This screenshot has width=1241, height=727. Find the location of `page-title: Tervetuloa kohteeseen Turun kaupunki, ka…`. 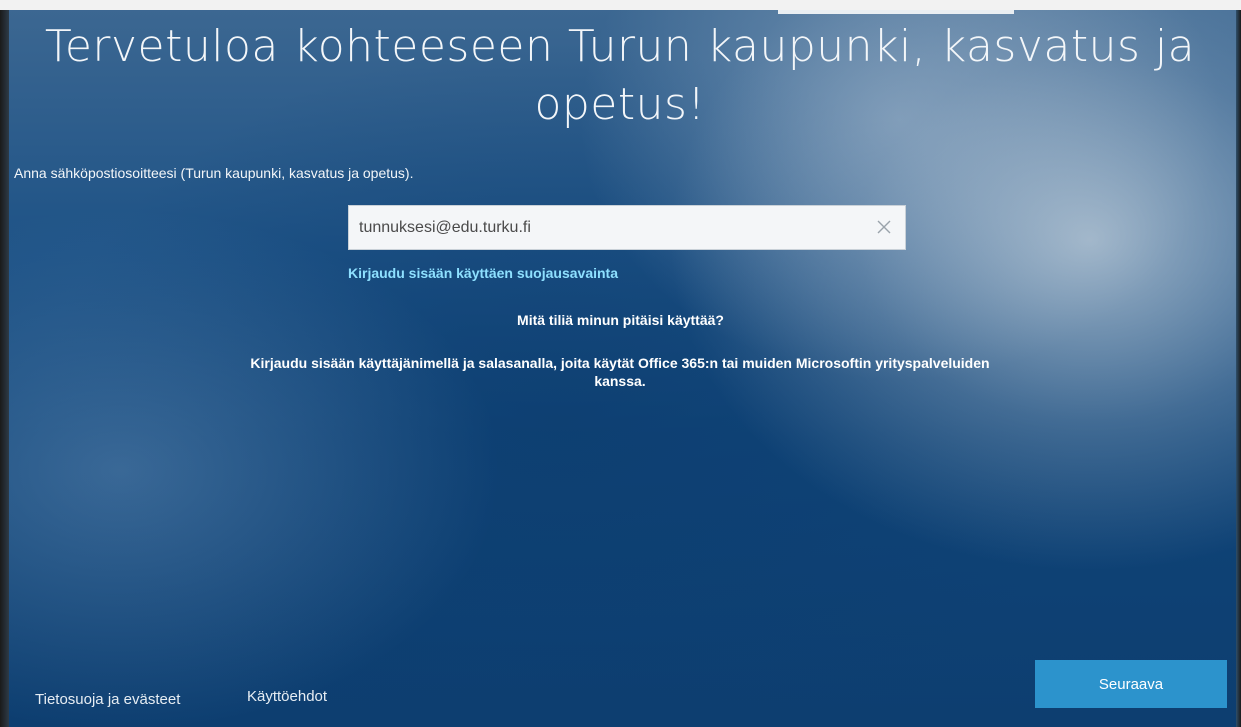

page-title: Tervetuloa kohteeseen Turun kaupunki, ka… is located at coordinates (620, 75).